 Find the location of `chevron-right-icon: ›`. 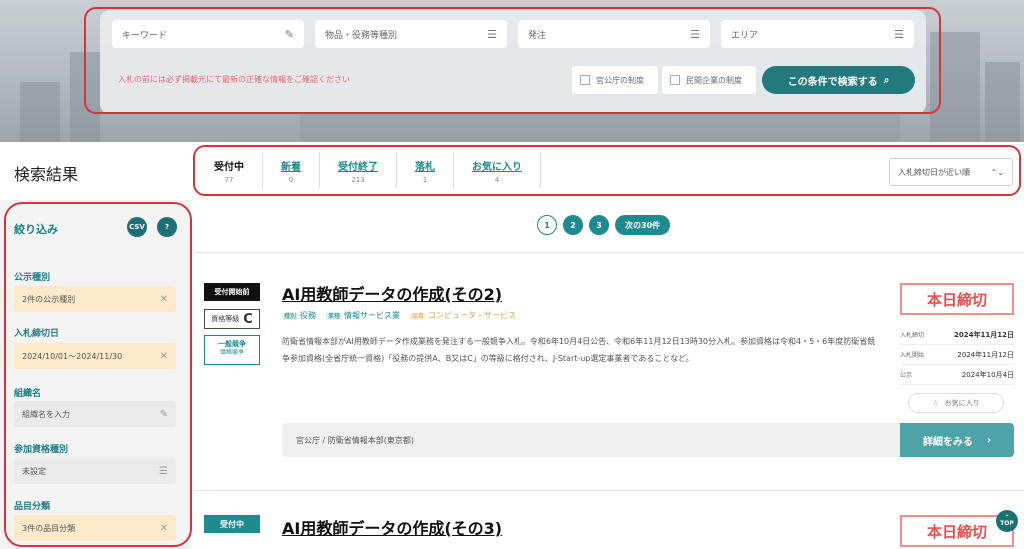

chevron-right-icon: › is located at coordinates (989, 440).